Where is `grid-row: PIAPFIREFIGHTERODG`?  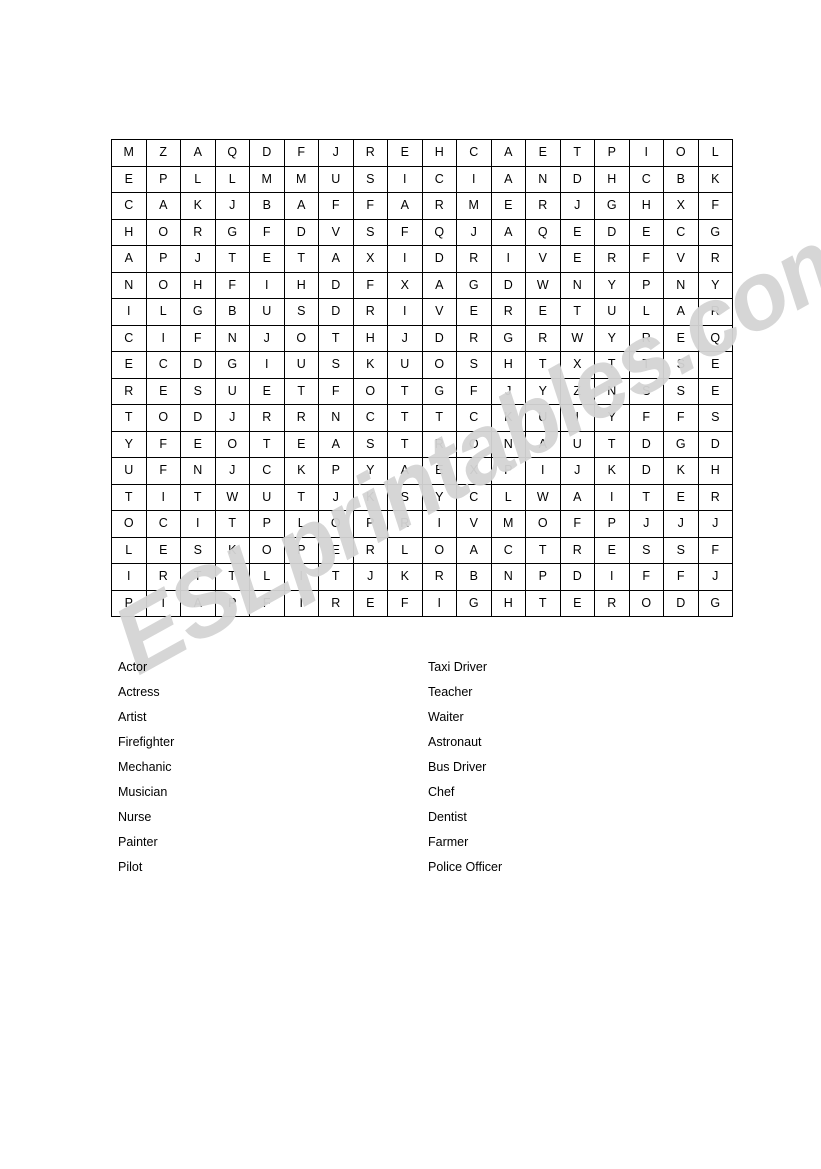
grid-row: PIAPFIREFIGHTERODG is located at coordinates (422, 603).